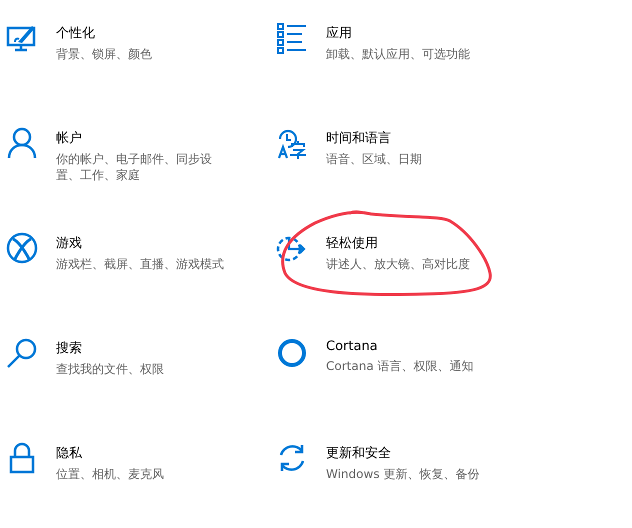  I want to click on setting-title: Cortana, so click(400, 346).